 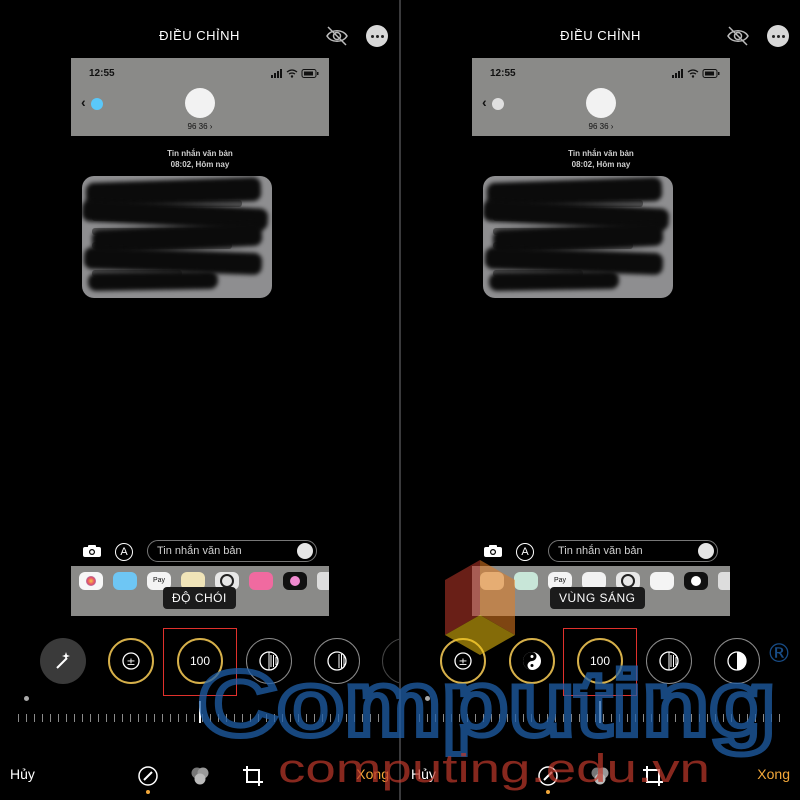 What do you see at coordinates (200, 662) in the screenshot?
I see `highlight-box` at bounding box center [200, 662].